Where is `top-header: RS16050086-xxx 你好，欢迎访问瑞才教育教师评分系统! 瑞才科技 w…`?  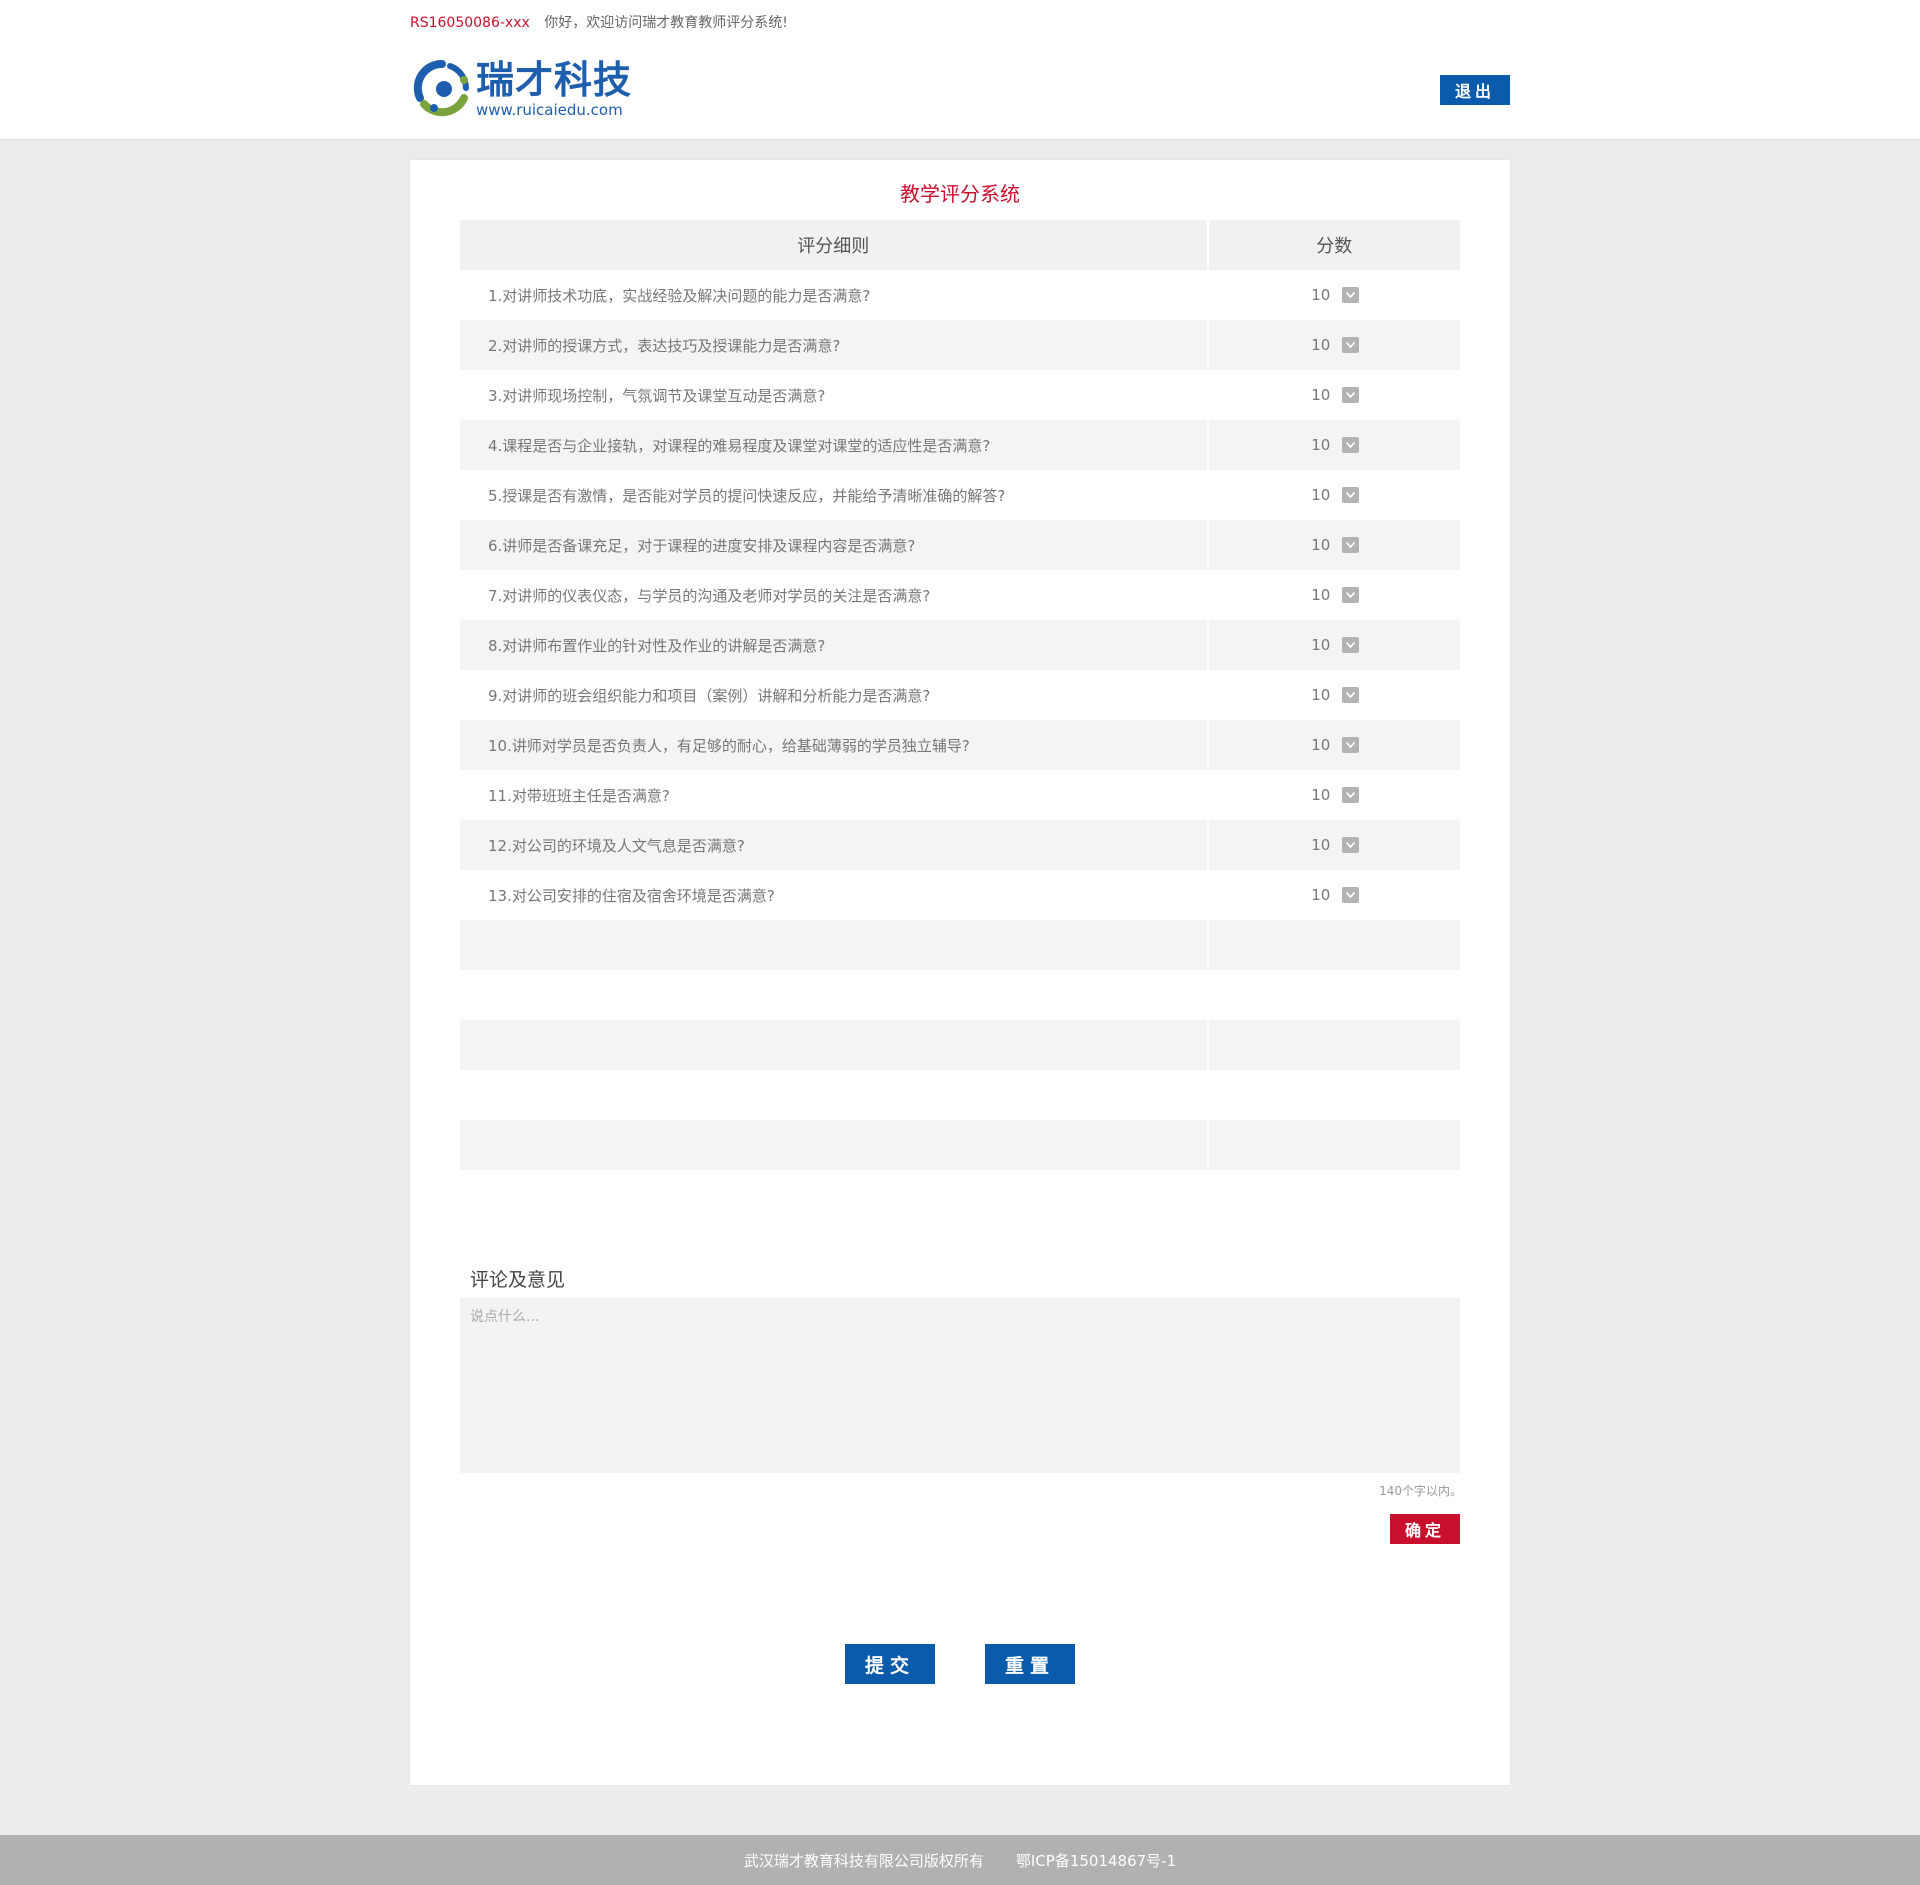 top-header: RS16050086-xxx 你好，欢迎访问瑞才教育教师评分系统! 瑞才科技 w… is located at coordinates (960, 70).